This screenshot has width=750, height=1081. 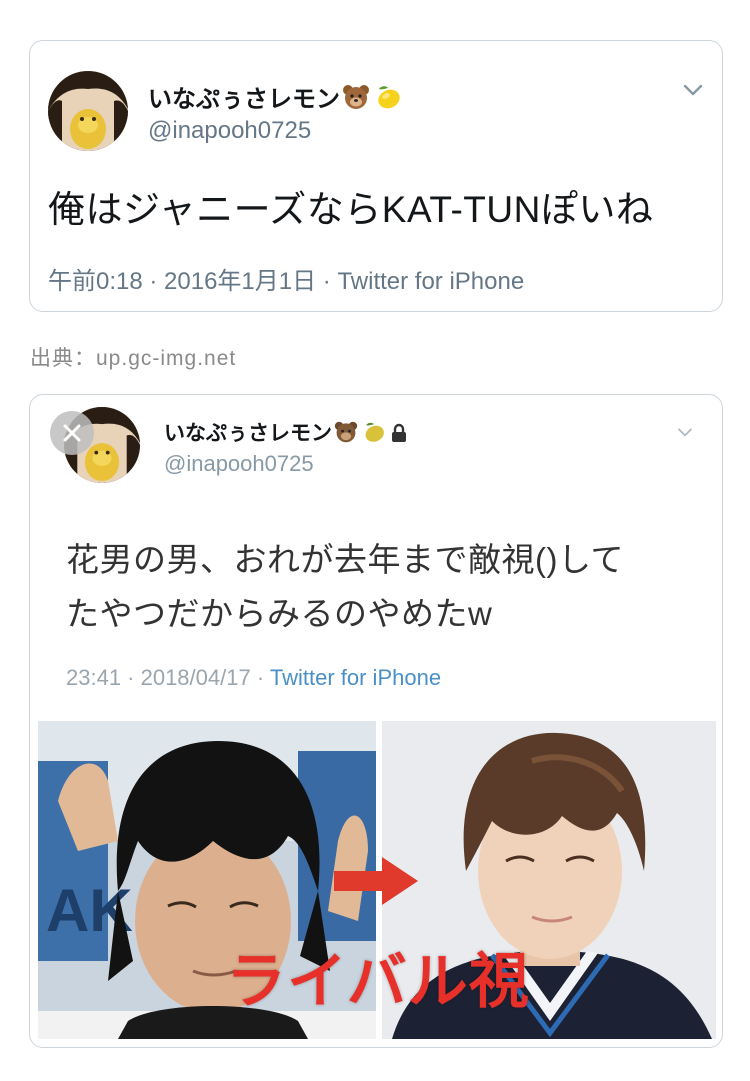 I want to click on photo-caption: ライバル視, so click(x=378, y=981).